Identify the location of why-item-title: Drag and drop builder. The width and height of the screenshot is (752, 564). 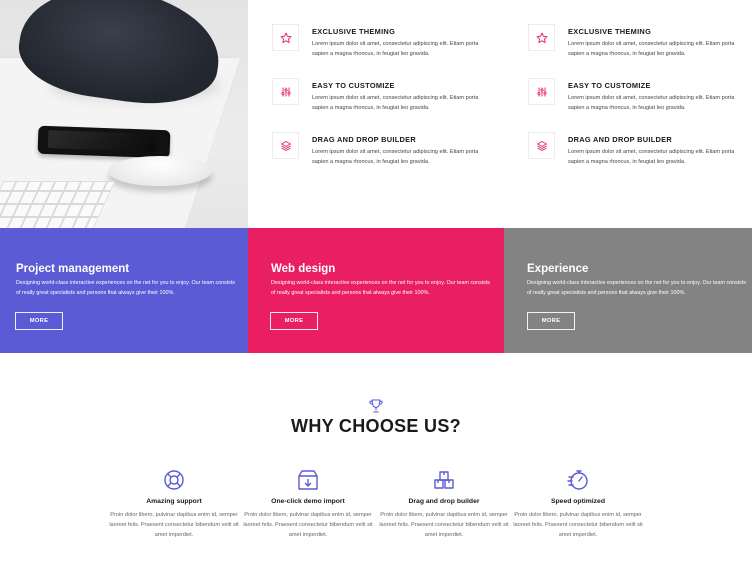
(444, 501).